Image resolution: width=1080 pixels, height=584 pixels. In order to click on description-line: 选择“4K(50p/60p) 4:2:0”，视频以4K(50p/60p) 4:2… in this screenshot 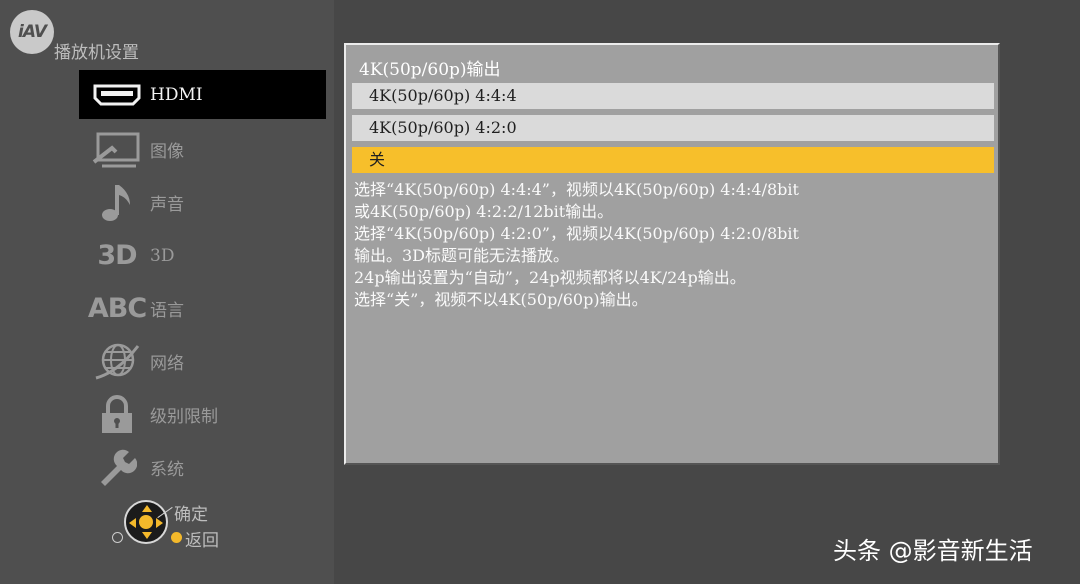, I will do `click(576, 233)`.